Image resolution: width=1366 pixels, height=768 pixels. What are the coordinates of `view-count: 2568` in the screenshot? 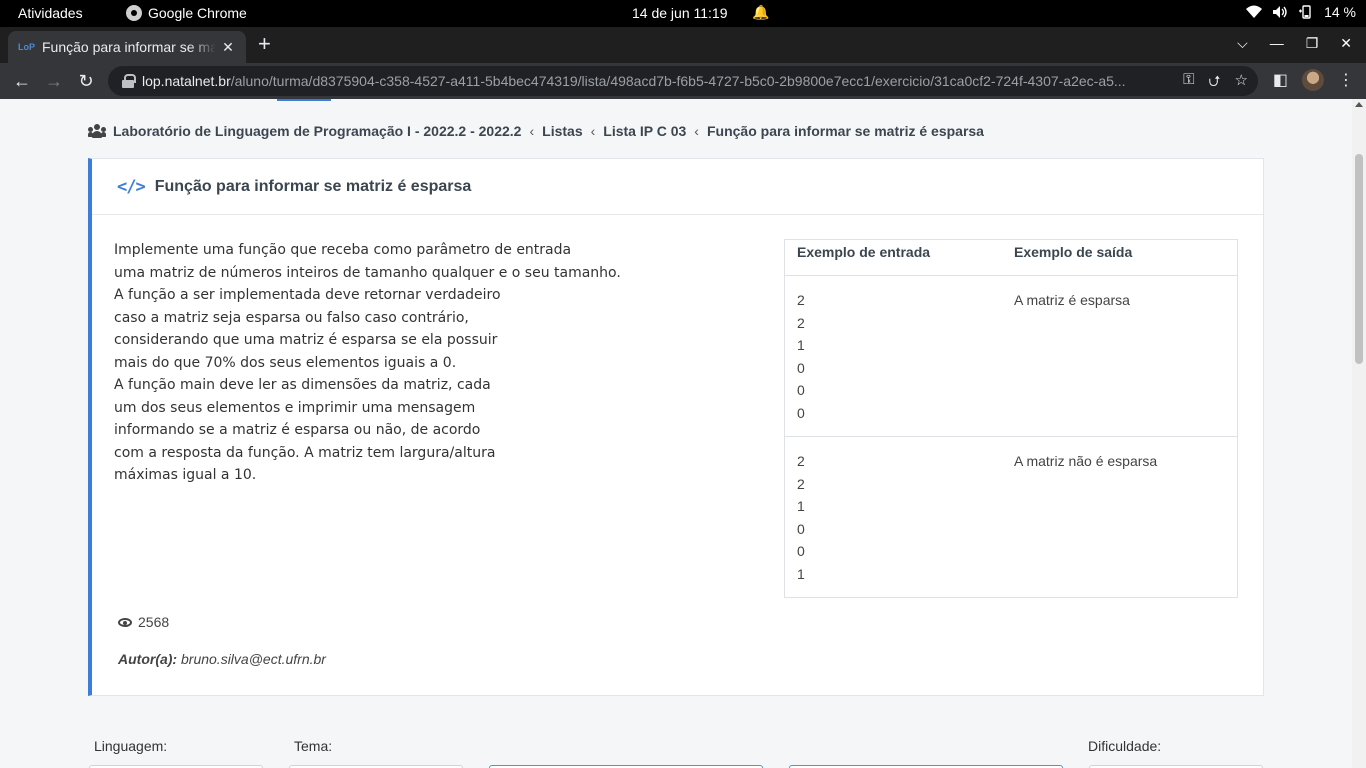 It's located at (143, 622).